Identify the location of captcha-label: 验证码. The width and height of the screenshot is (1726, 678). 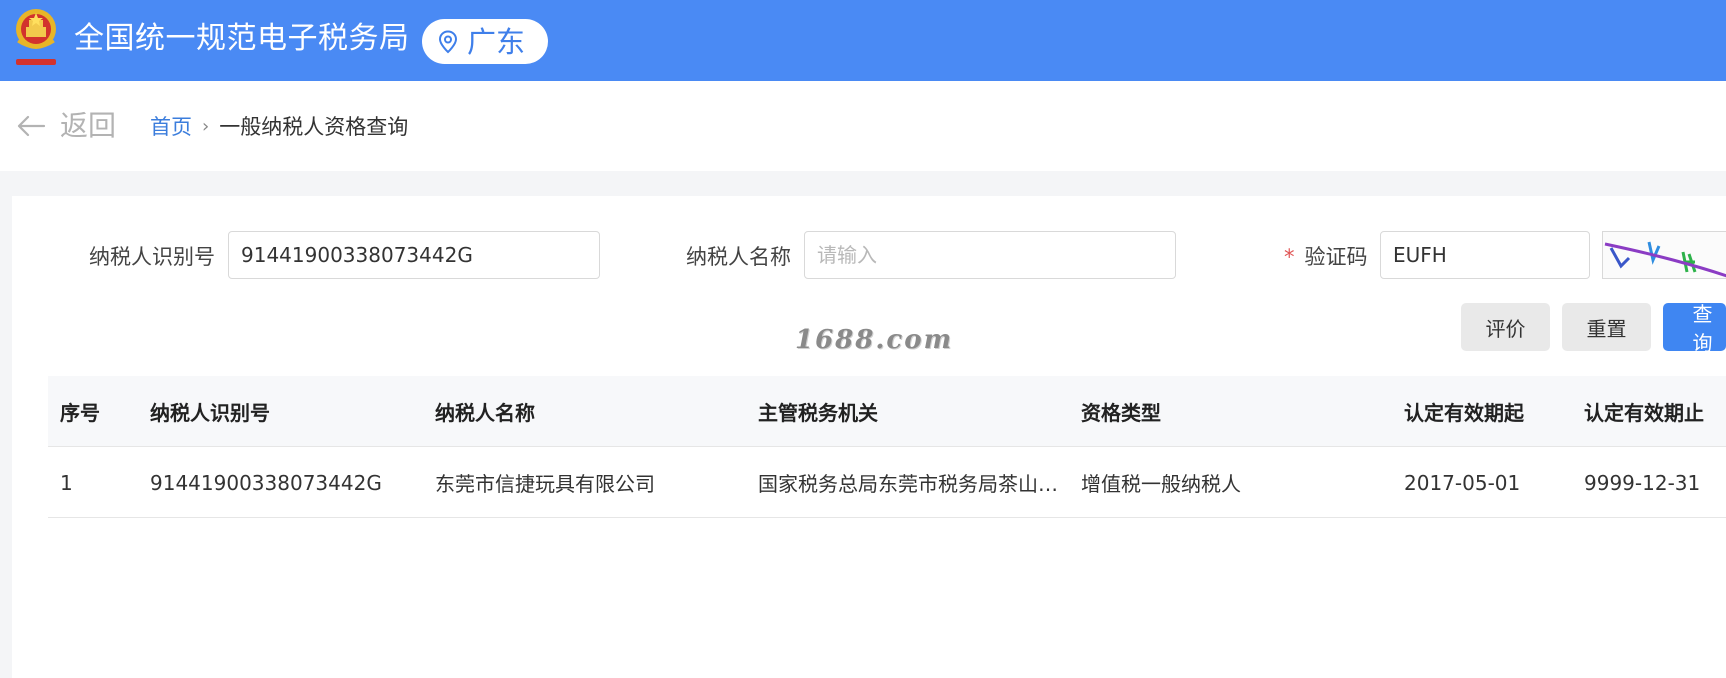
(1336, 257).